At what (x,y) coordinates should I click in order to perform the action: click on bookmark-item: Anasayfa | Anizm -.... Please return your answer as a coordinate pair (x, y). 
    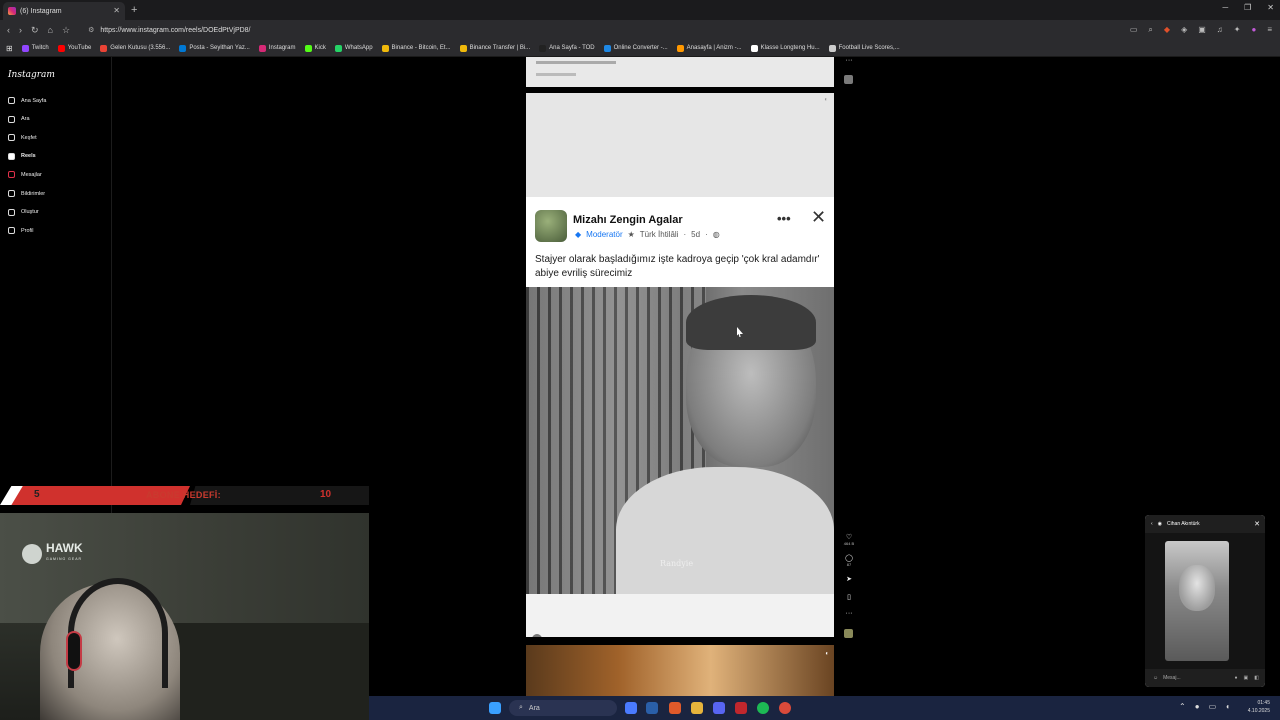
    Looking at the image, I should click on (709, 48).